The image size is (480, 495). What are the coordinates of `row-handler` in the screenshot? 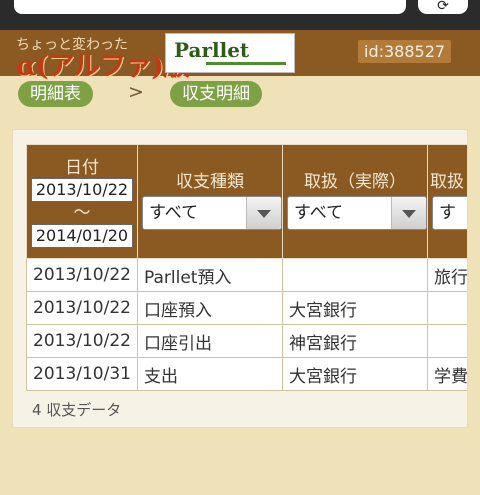 It's located at (354, 275).